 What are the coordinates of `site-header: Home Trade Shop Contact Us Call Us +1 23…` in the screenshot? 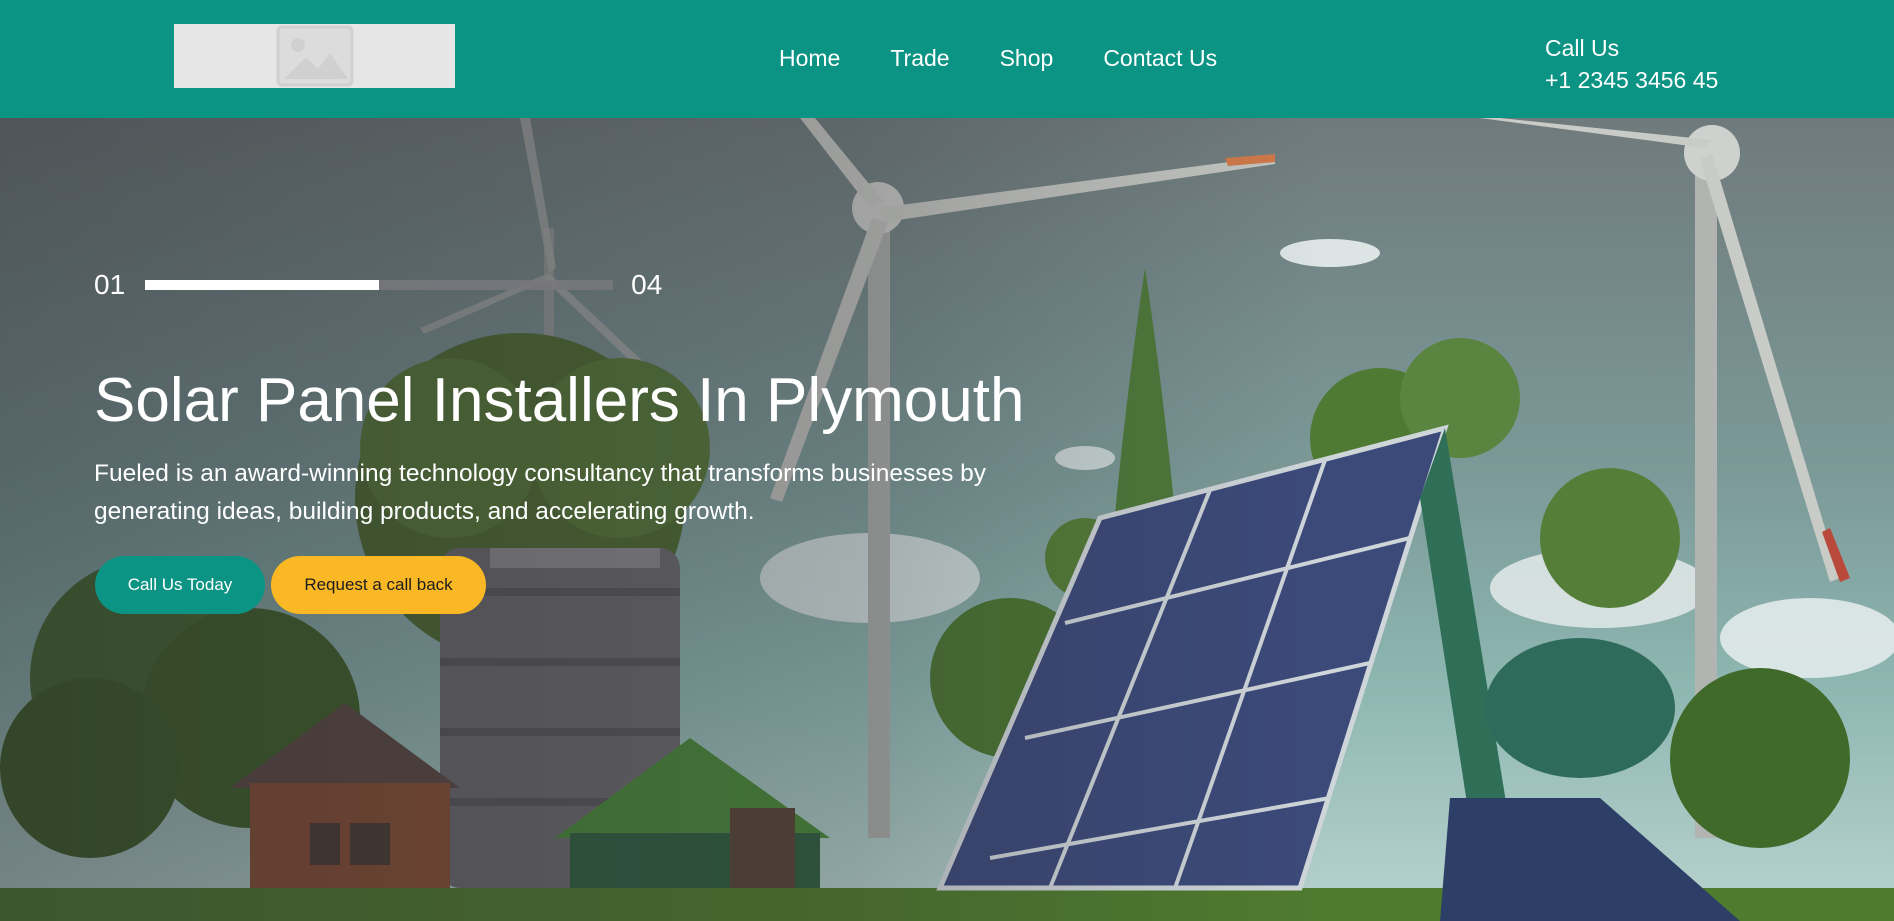 It's located at (947, 59).